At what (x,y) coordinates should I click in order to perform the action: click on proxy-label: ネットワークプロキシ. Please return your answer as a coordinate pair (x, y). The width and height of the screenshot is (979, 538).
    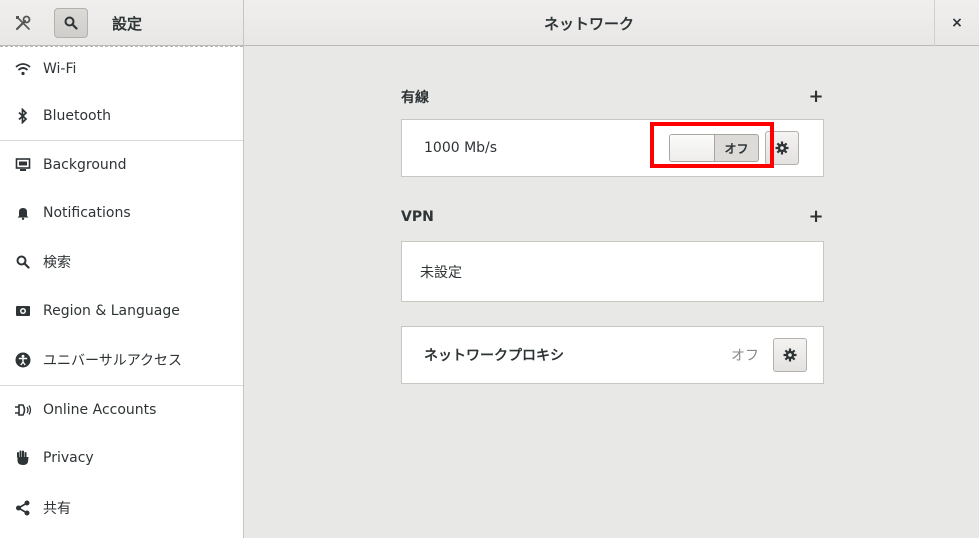
    Looking at the image, I should click on (494, 356).